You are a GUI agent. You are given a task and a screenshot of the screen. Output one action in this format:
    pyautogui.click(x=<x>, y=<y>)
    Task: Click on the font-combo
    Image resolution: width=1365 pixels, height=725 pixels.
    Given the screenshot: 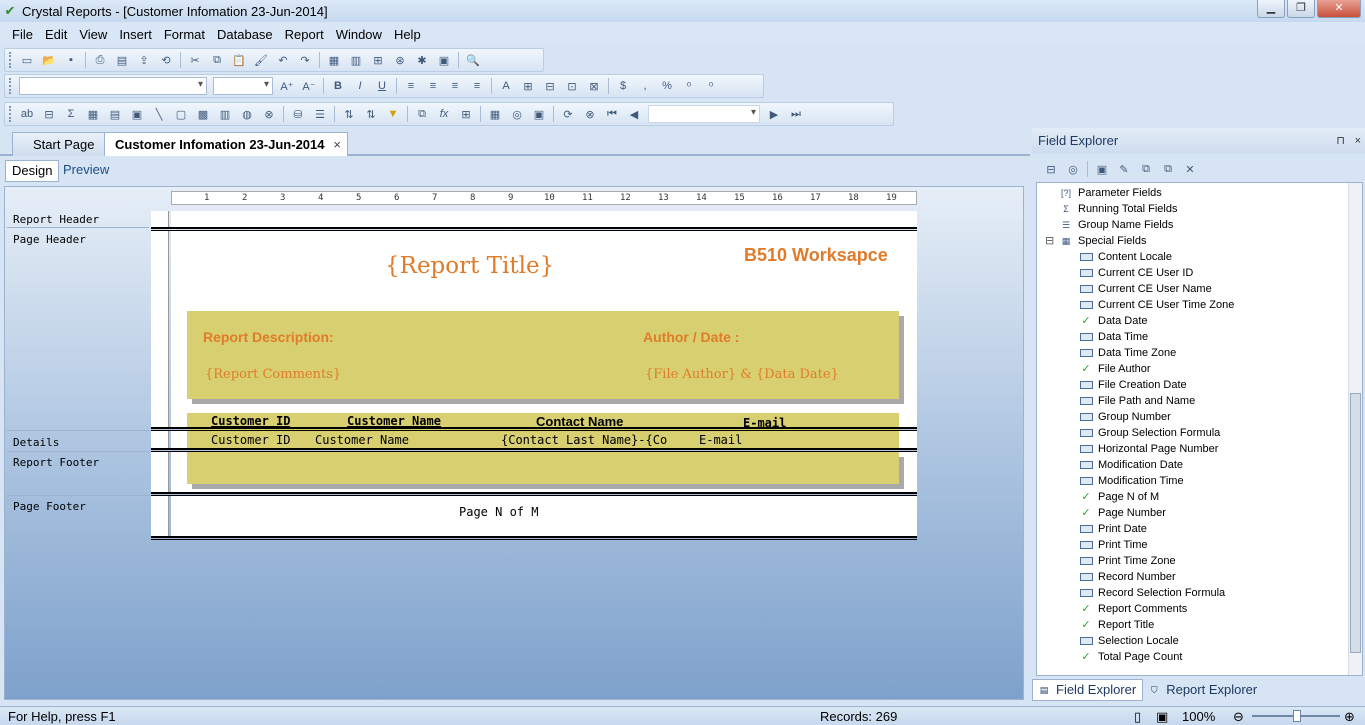 What is the action you would take?
    pyautogui.click(x=113, y=86)
    